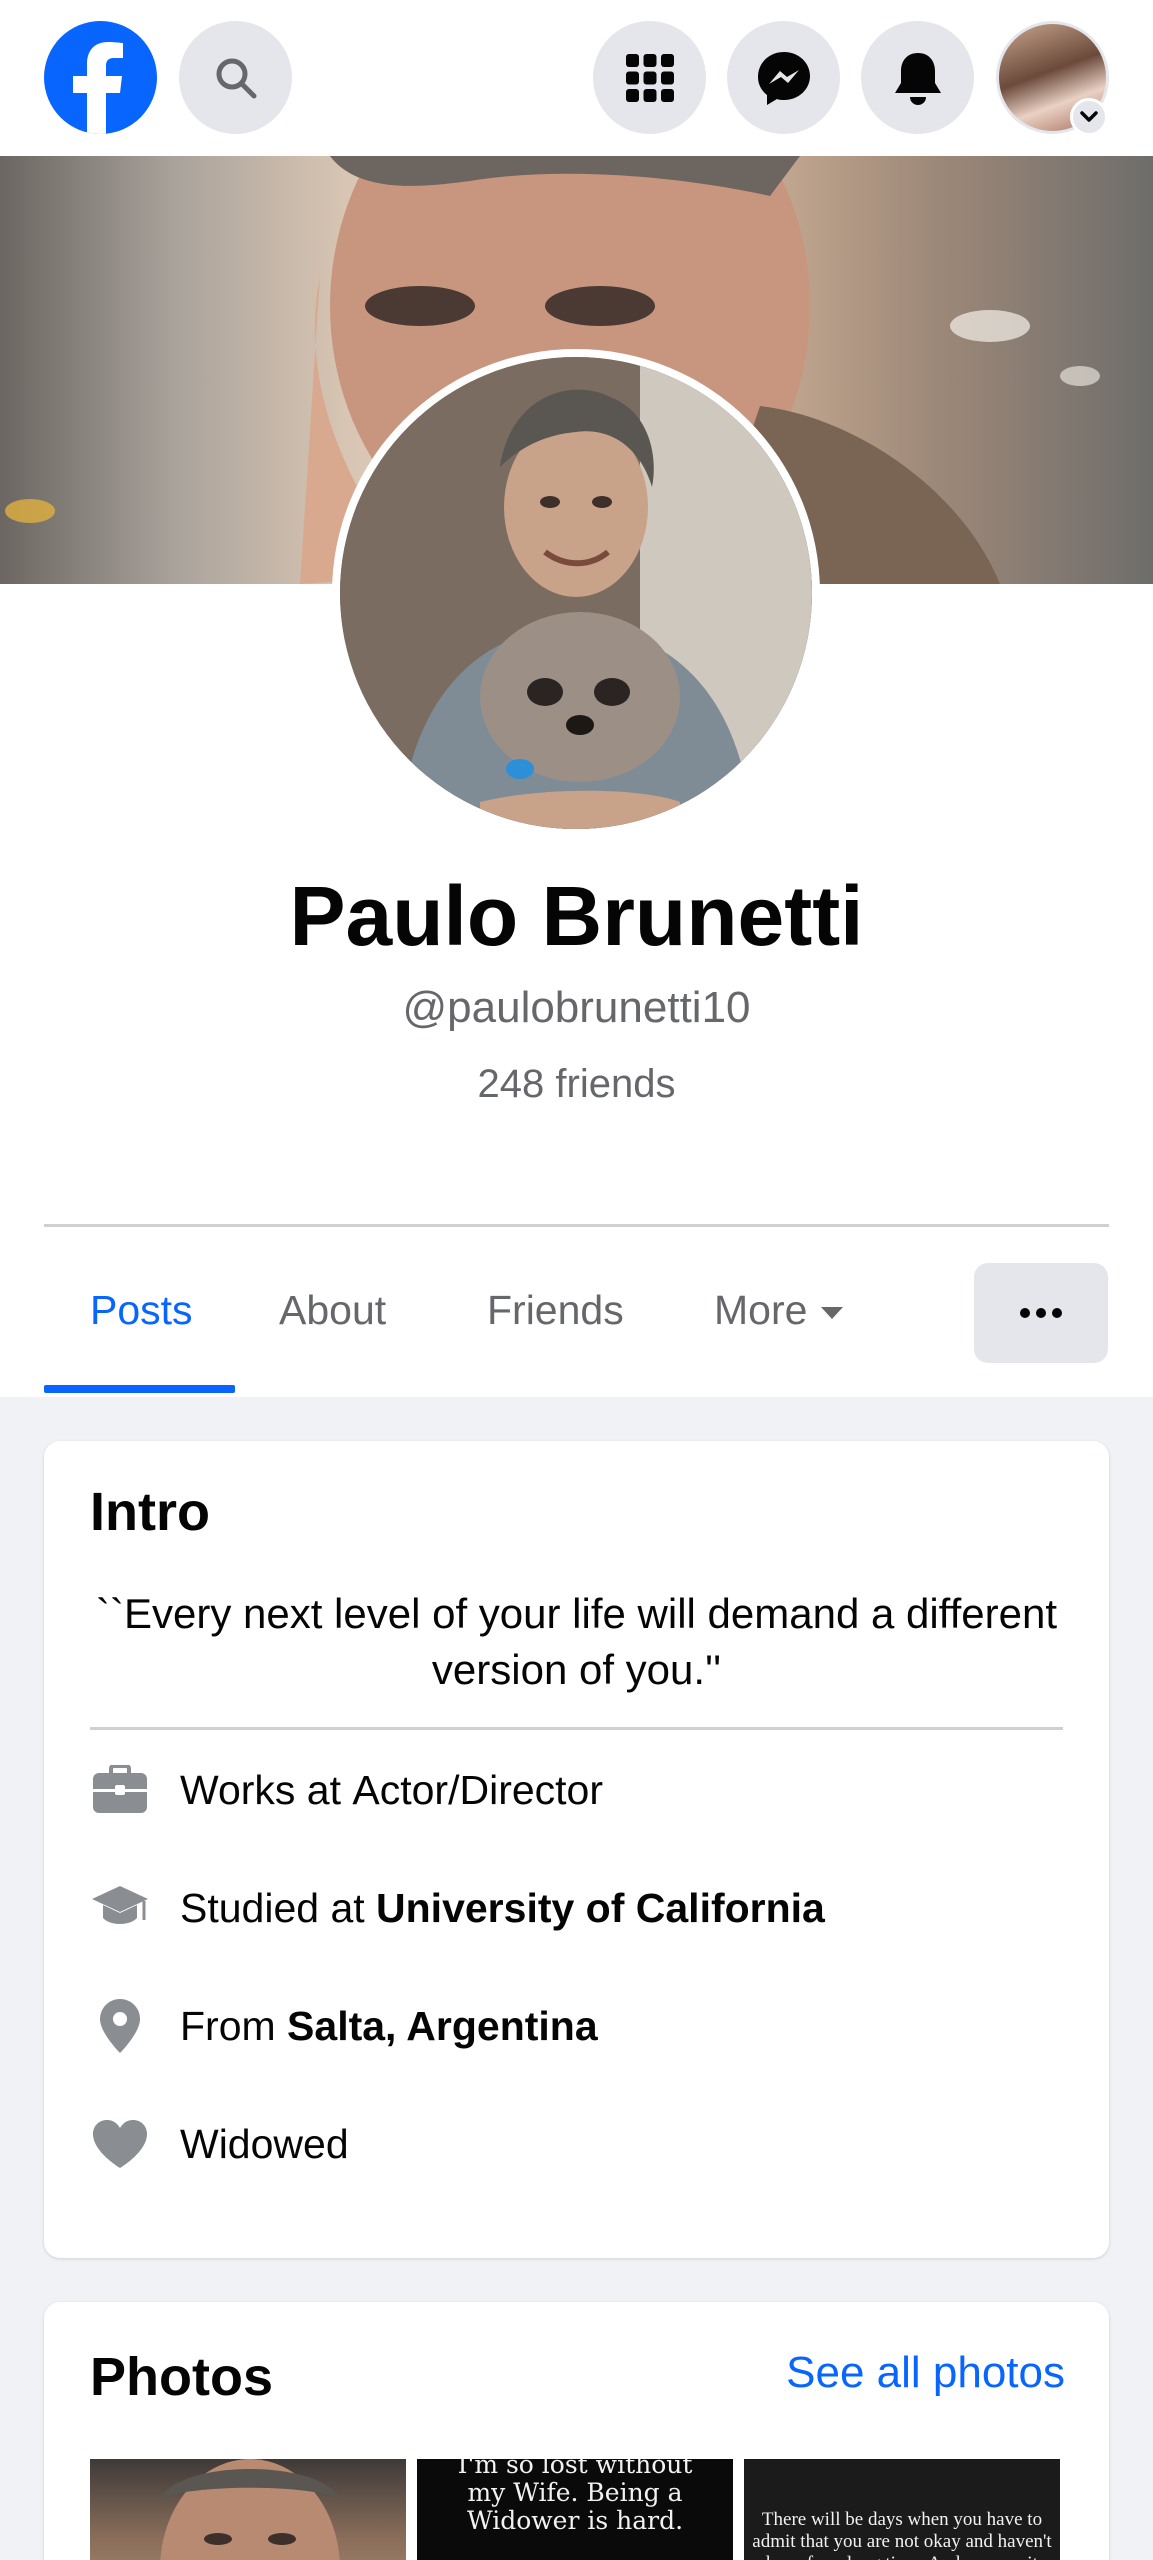 The image size is (1153, 2560). Describe the element at coordinates (264, 2143) in the screenshot. I see `intro-relationship-value: Widowed` at that location.